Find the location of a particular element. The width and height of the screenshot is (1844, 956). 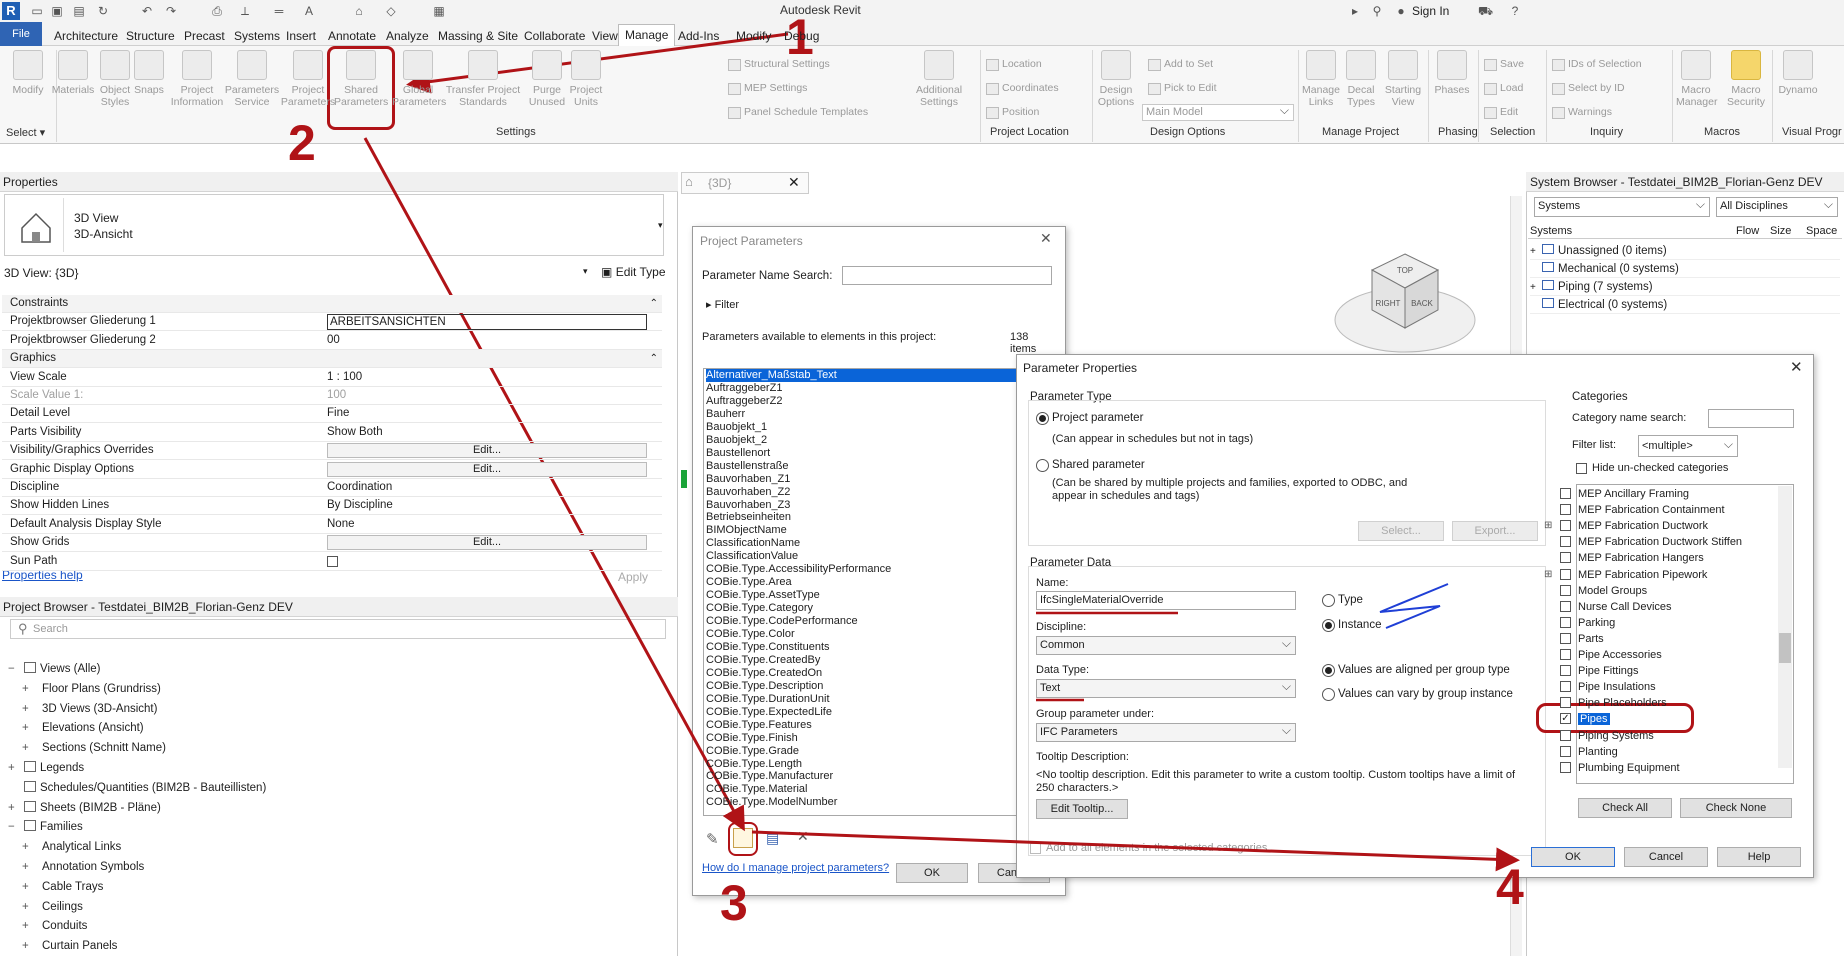

property-value: Fine is located at coordinates (338, 413).